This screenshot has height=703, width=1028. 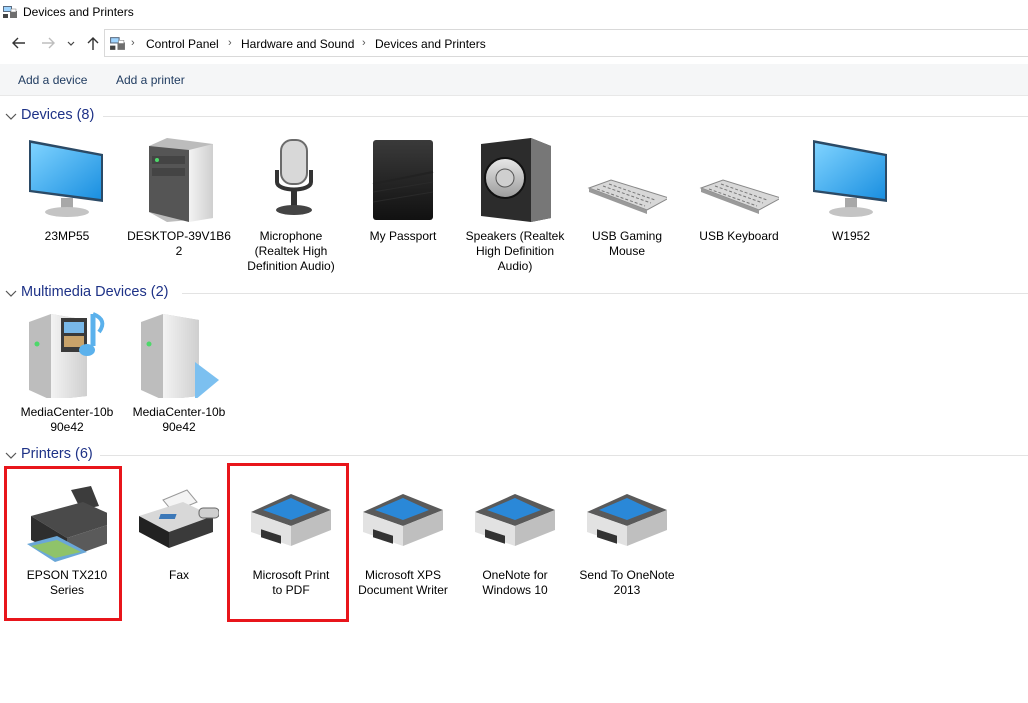 What do you see at coordinates (67, 355) in the screenshot?
I see `media-server-icon` at bounding box center [67, 355].